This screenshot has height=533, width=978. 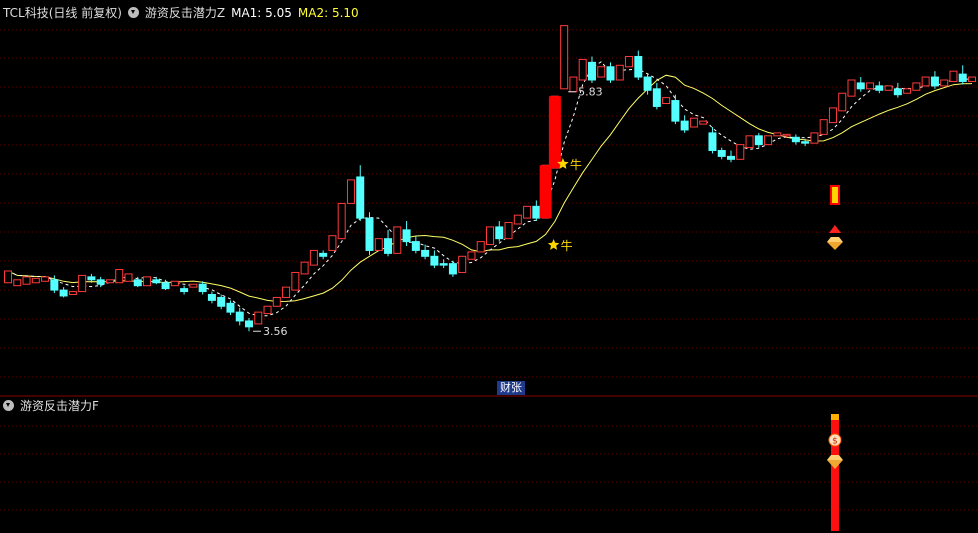 What do you see at coordinates (275, 331) in the screenshot?
I see `low-label: 3.56` at bounding box center [275, 331].